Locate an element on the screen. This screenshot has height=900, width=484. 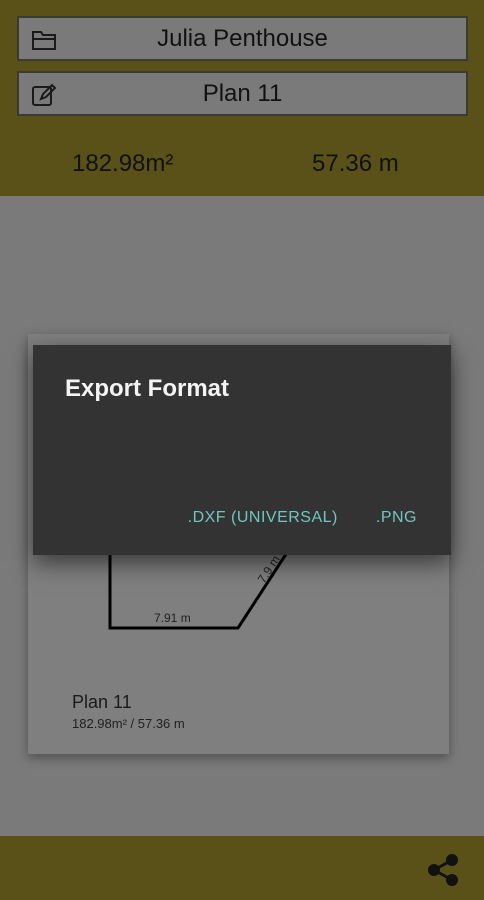
bottom-bar is located at coordinates (242, 868).